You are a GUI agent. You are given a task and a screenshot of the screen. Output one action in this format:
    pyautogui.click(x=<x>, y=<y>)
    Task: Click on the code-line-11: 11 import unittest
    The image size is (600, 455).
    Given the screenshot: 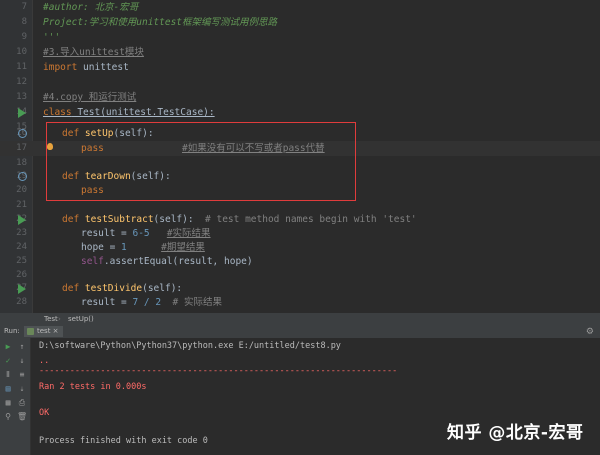 What is the action you would take?
    pyautogui.click(x=300, y=67)
    